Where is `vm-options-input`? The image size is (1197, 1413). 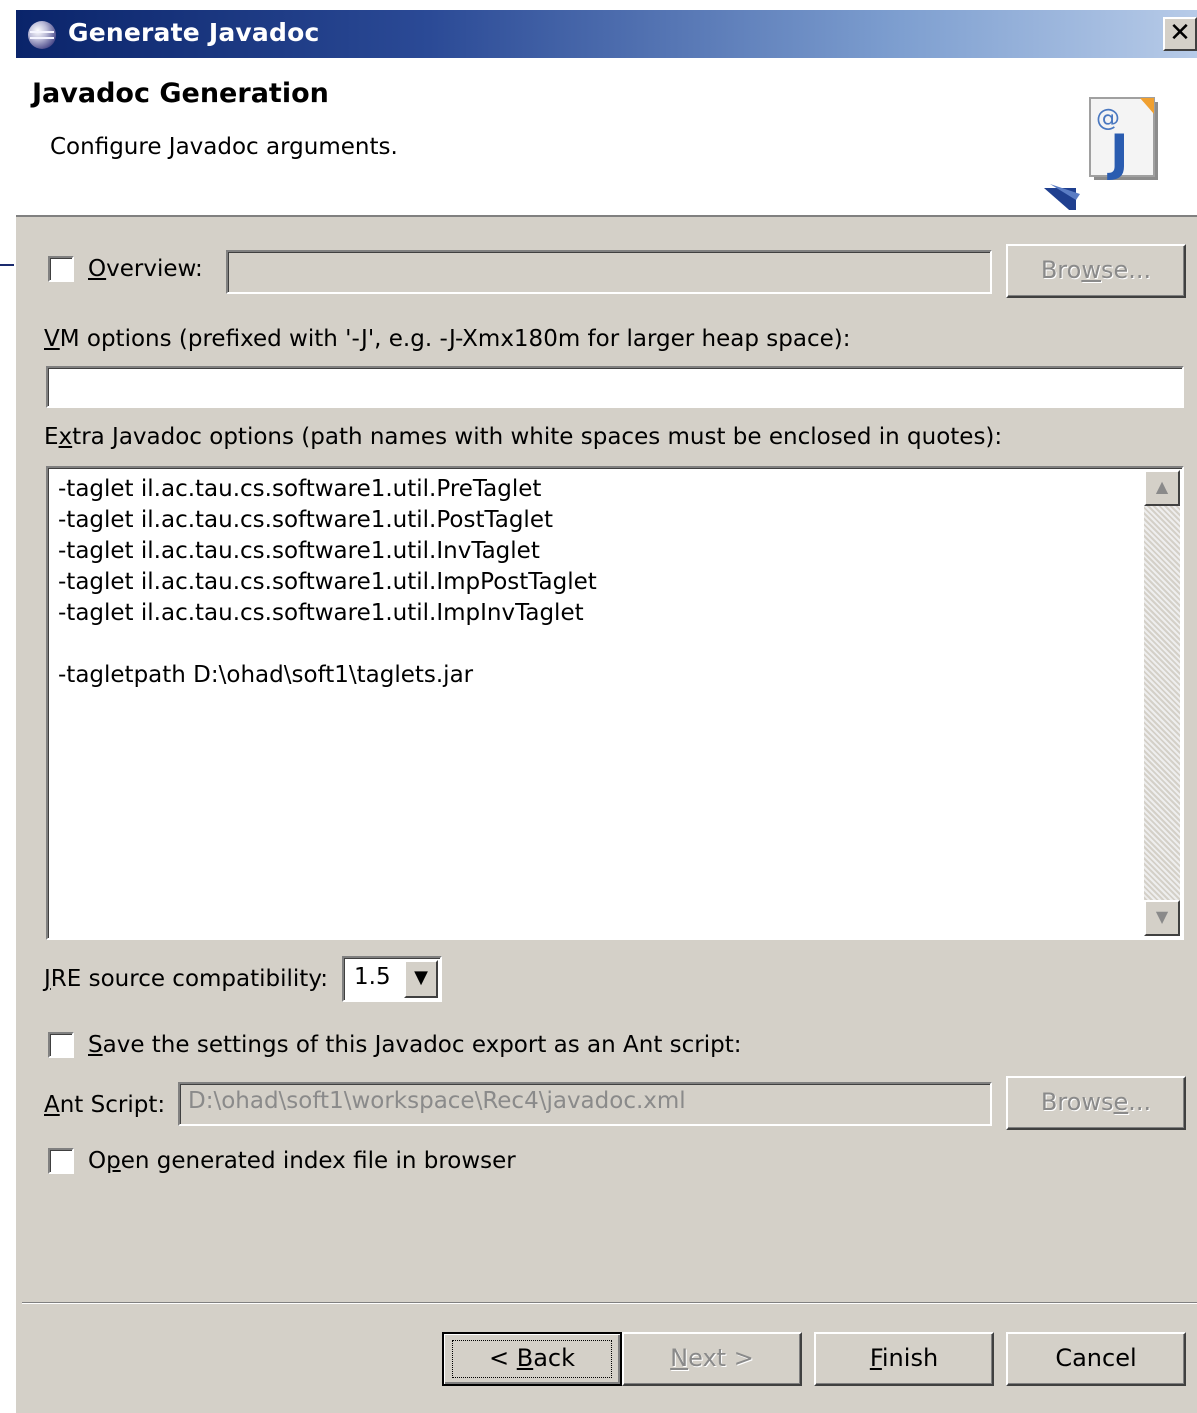
vm-options-input is located at coordinates (615, 387).